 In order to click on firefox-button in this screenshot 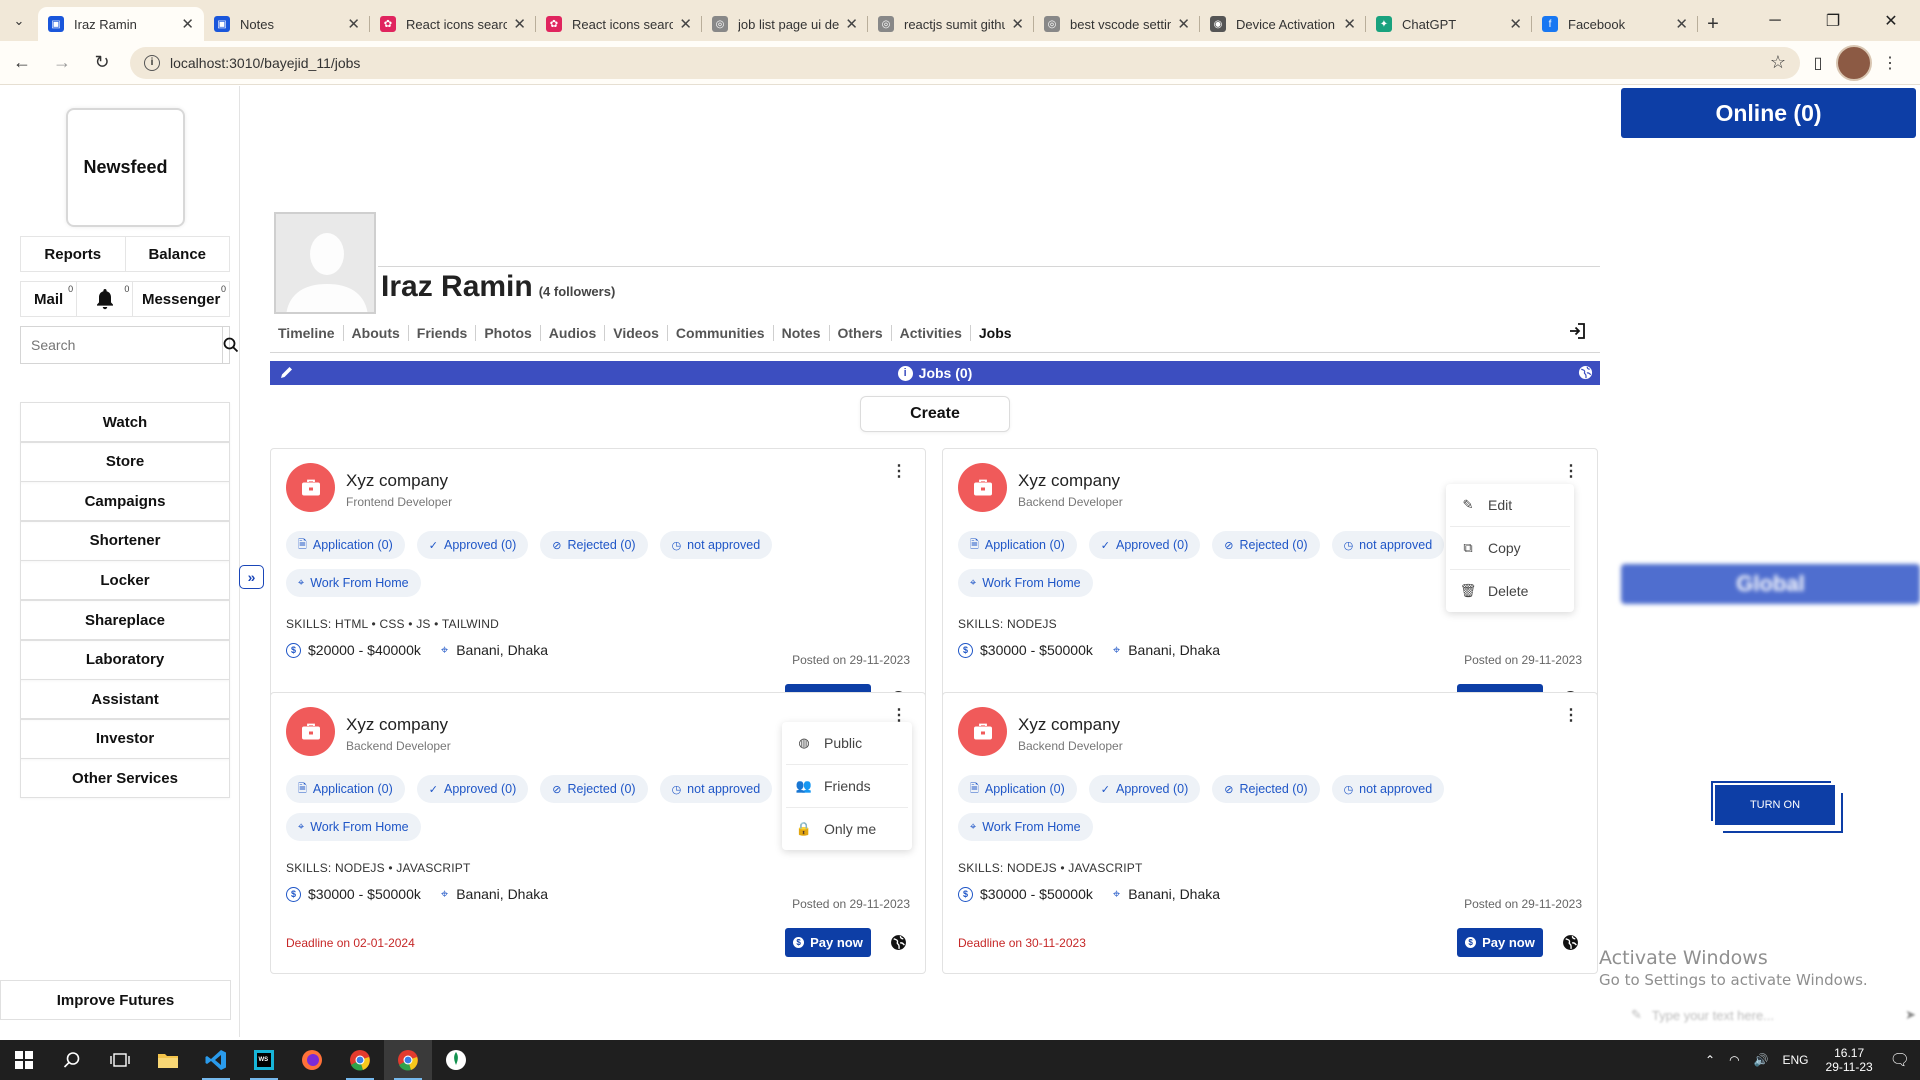, I will do `click(312, 1060)`.